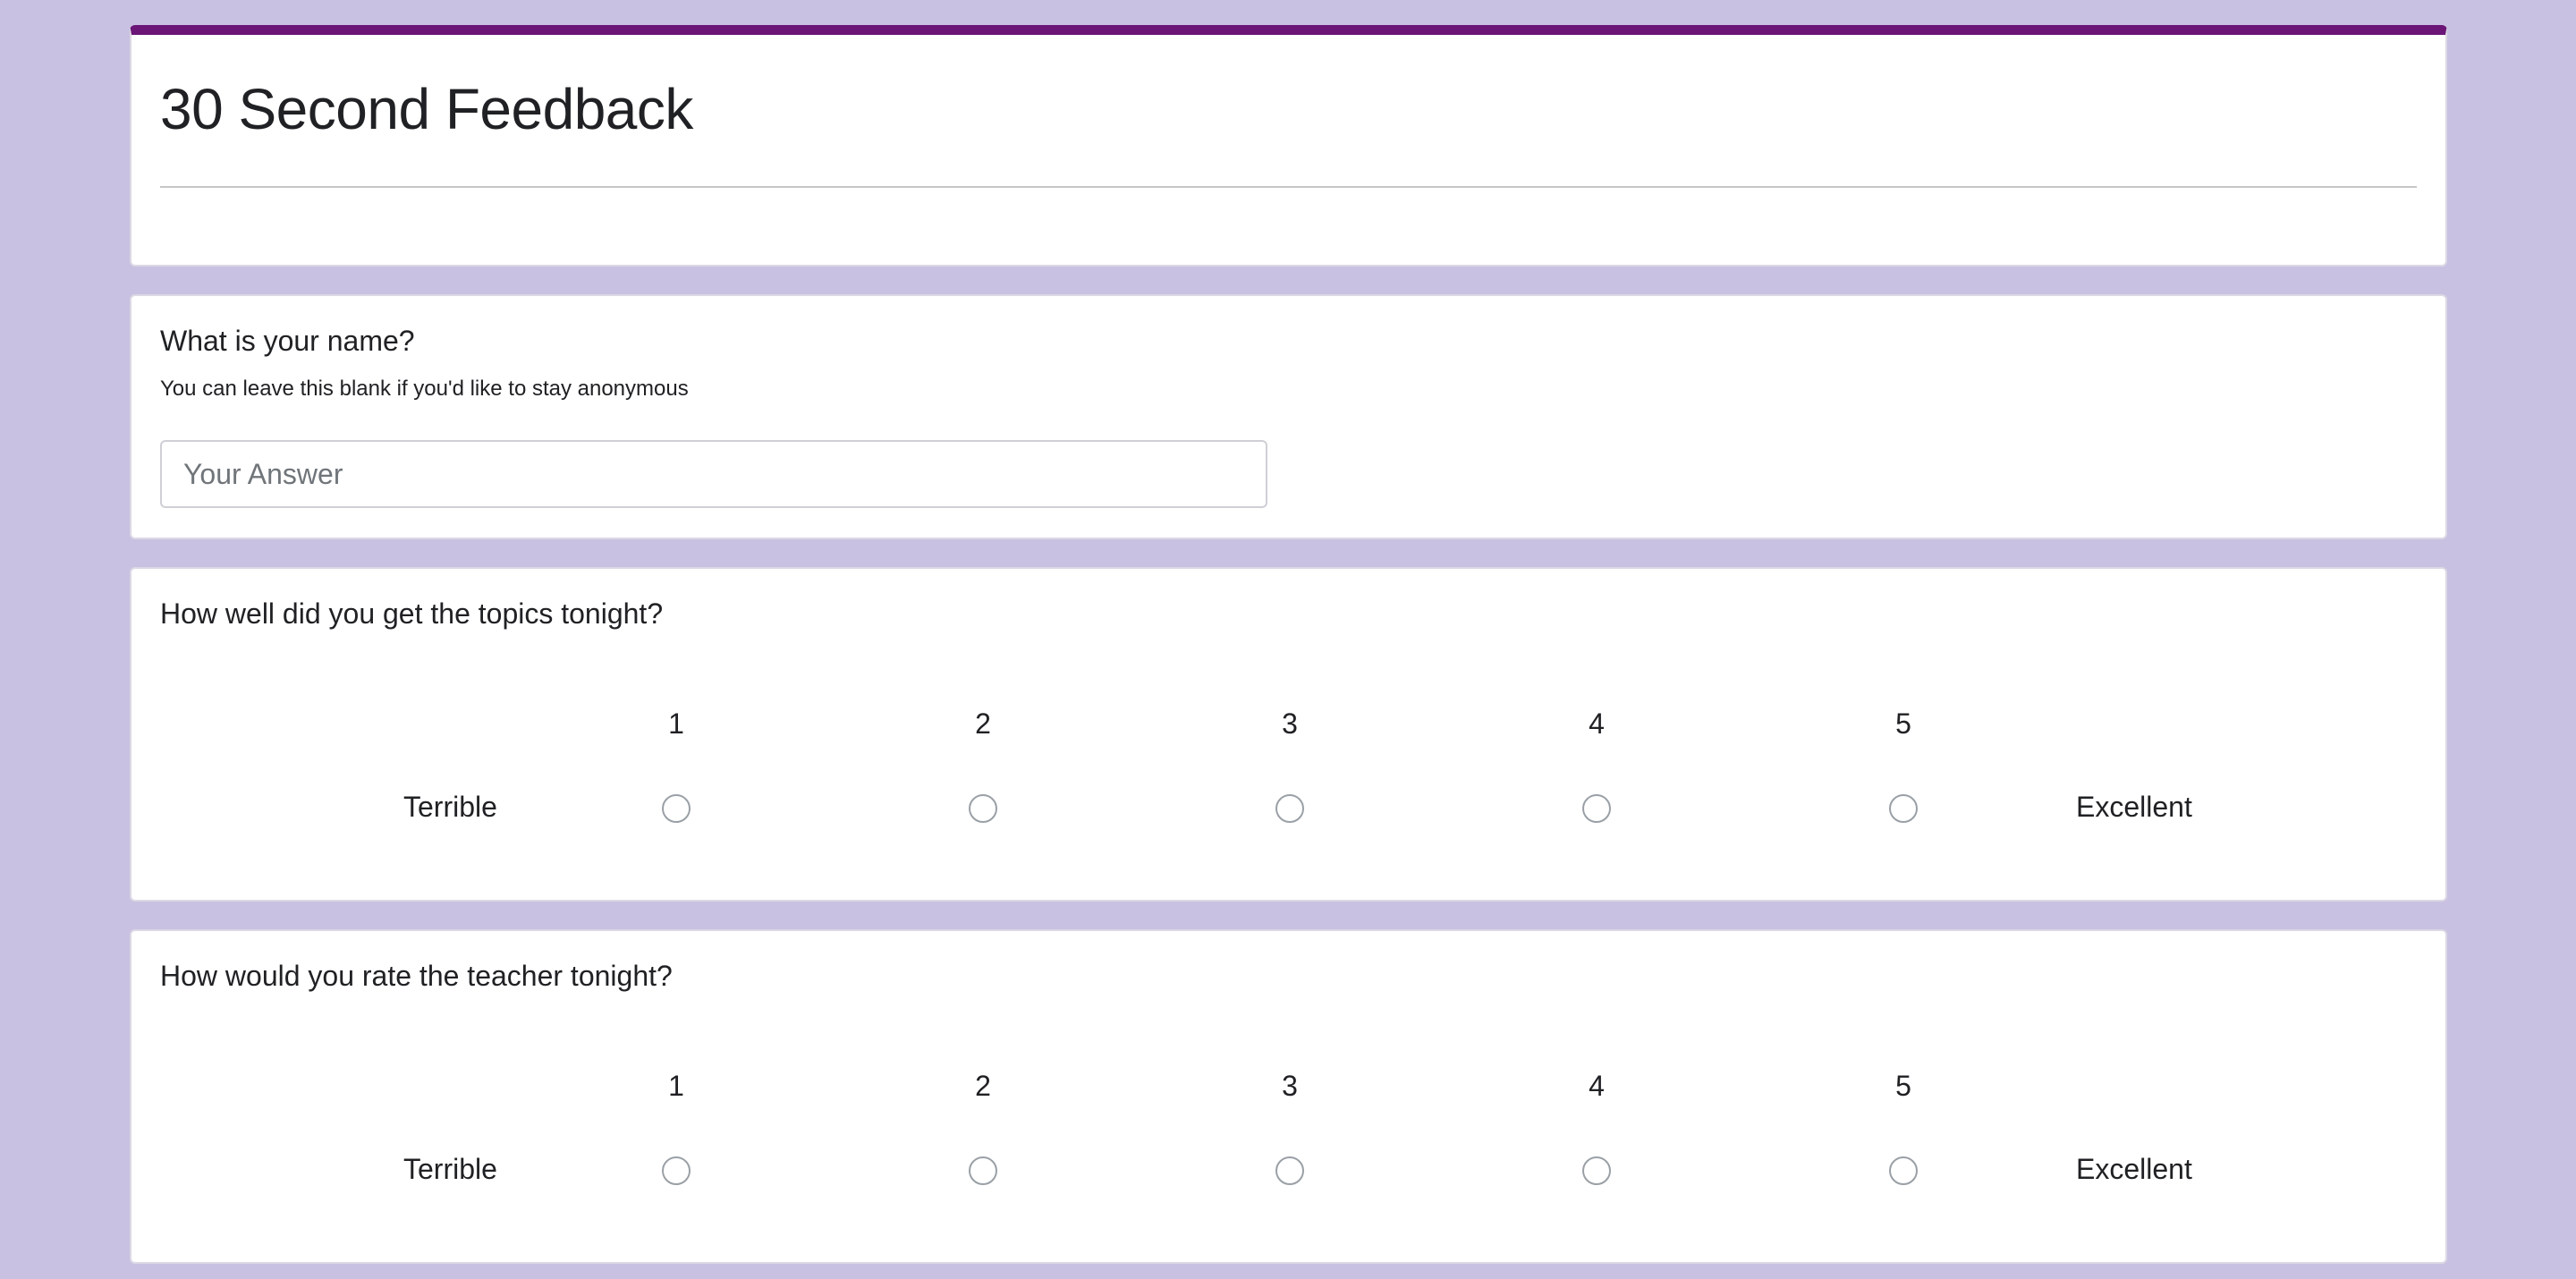  What do you see at coordinates (426, 109) in the screenshot?
I see `form-title: 30 Second Feedback` at bounding box center [426, 109].